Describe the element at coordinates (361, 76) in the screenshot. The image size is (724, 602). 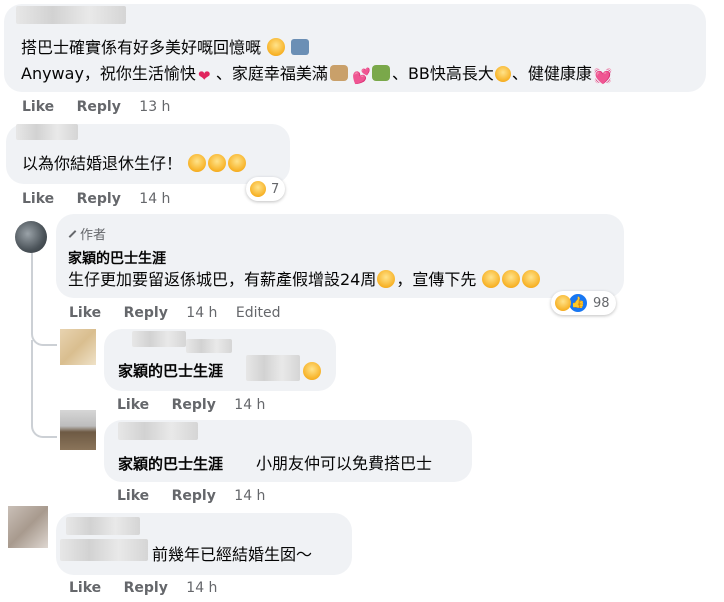
I see `two-hearts-icon: 💕` at that location.